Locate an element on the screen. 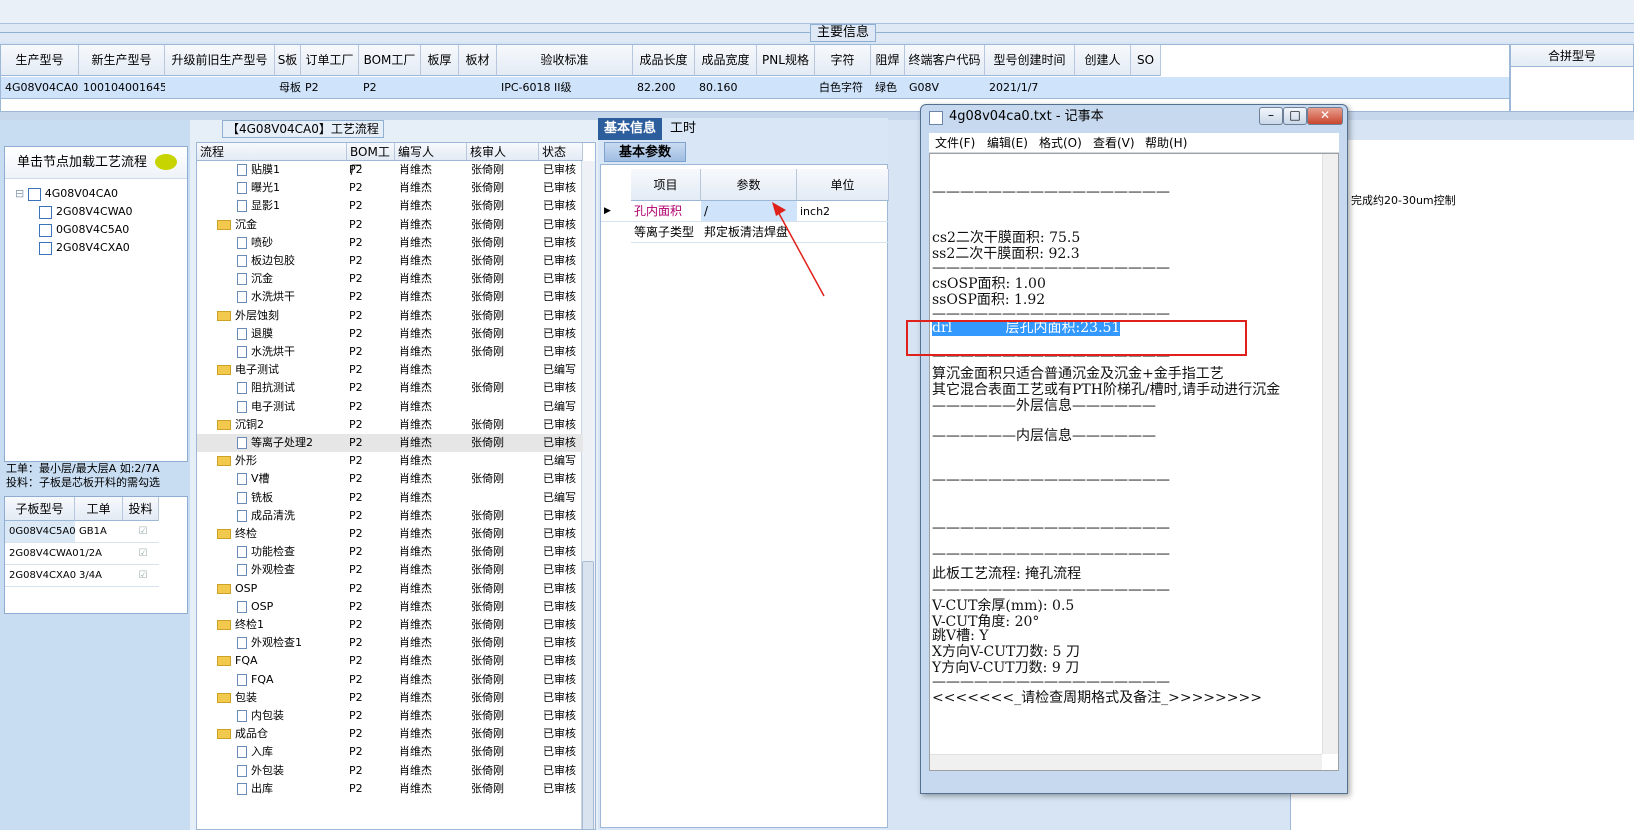 The image size is (1634, 830). col-unit: 单位 is located at coordinates (843, 185).